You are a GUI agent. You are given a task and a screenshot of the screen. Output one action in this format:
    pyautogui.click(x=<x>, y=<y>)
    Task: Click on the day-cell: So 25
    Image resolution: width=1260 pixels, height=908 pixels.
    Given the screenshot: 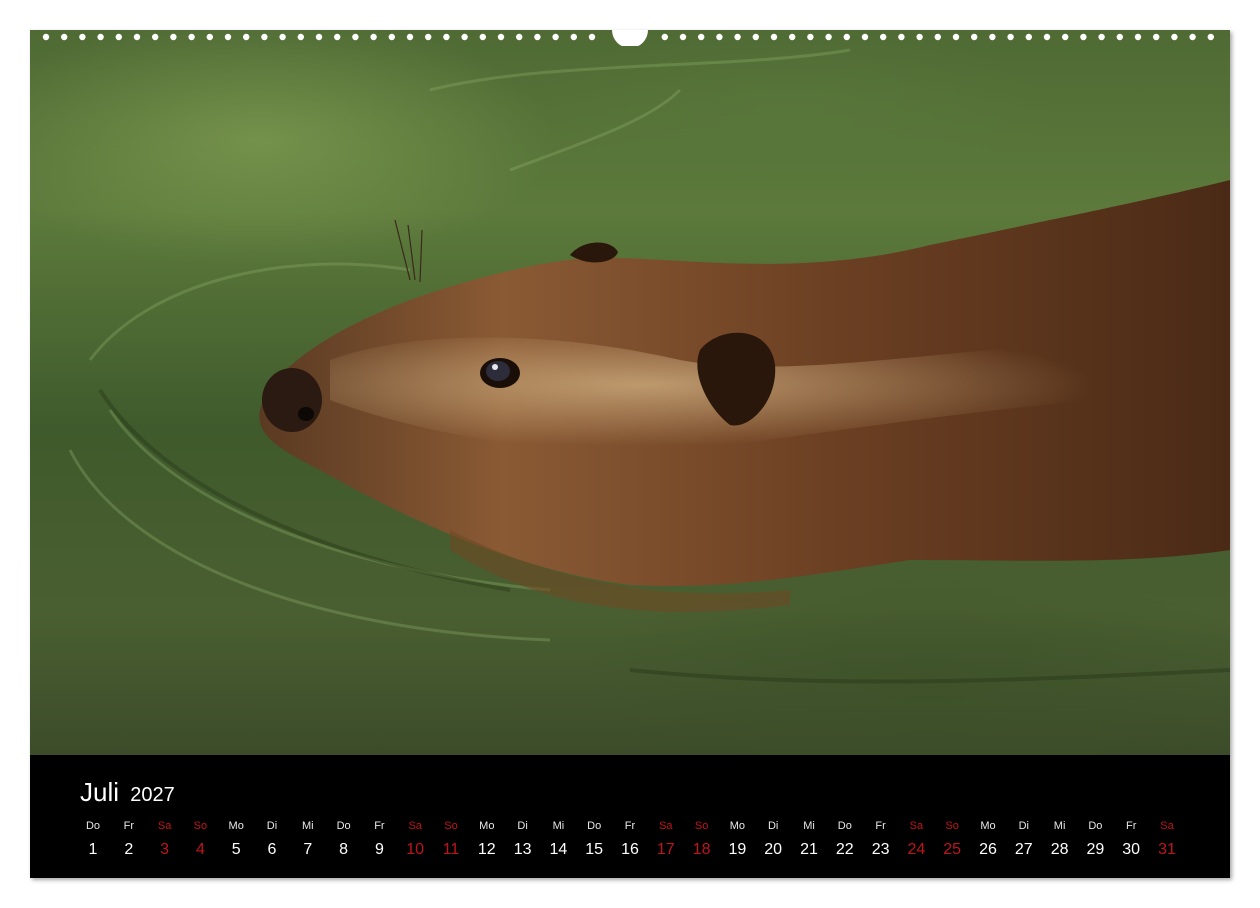 What is the action you would take?
    pyautogui.click(x=952, y=838)
    